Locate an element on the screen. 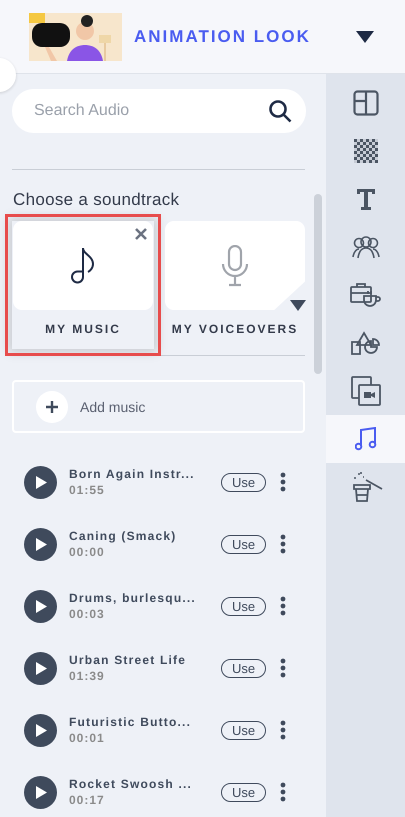 This screenshot has width=405, height=817. shapes-icon is located at coordinates (365, 343).